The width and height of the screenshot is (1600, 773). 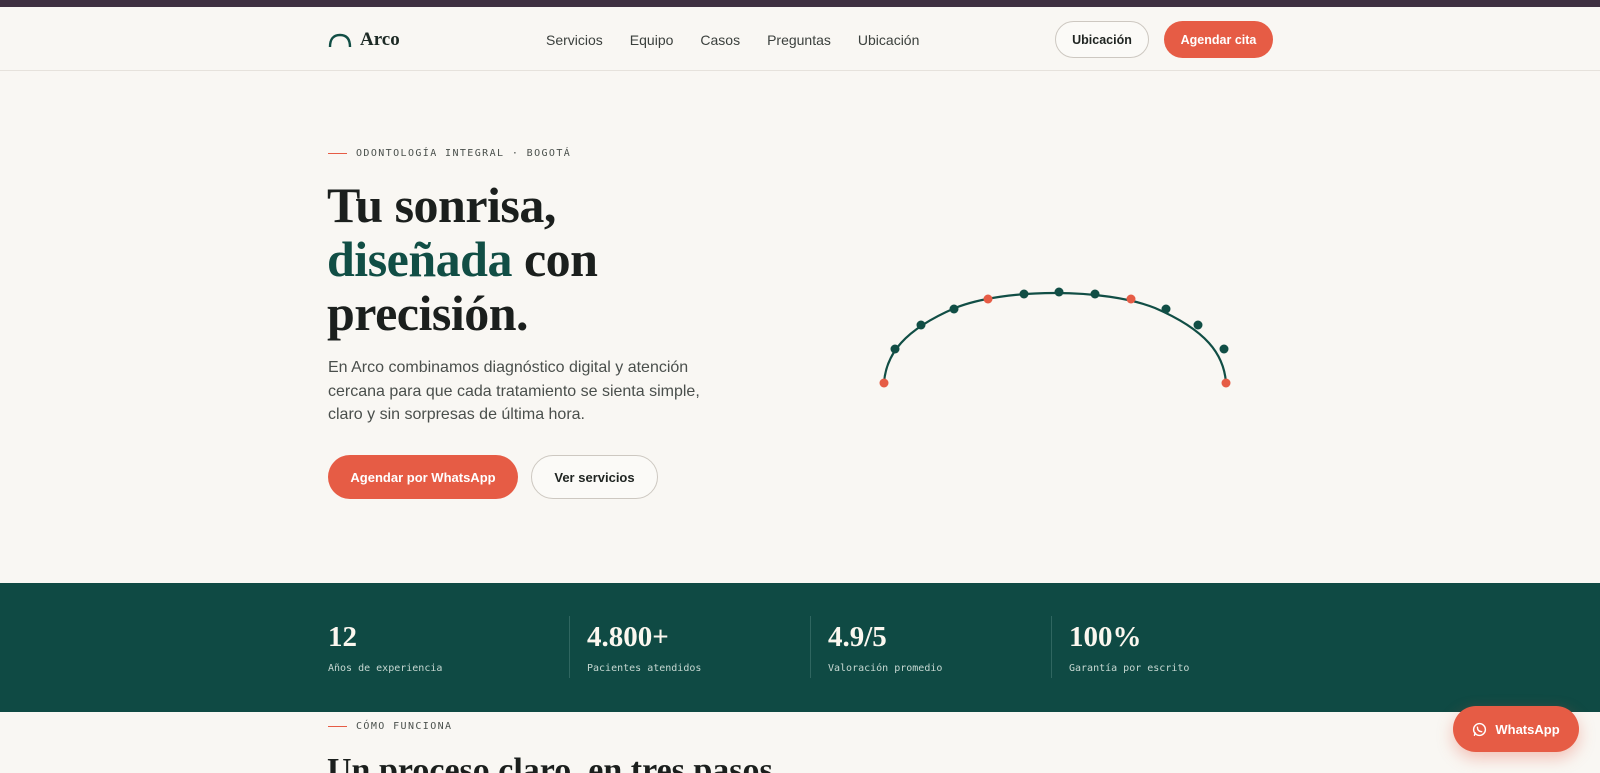 What do you see at coordinates (441, 205) in the screenshot?
I see `hero-title-line1: Tu sonrisa,` at bounding box center [441, 205].